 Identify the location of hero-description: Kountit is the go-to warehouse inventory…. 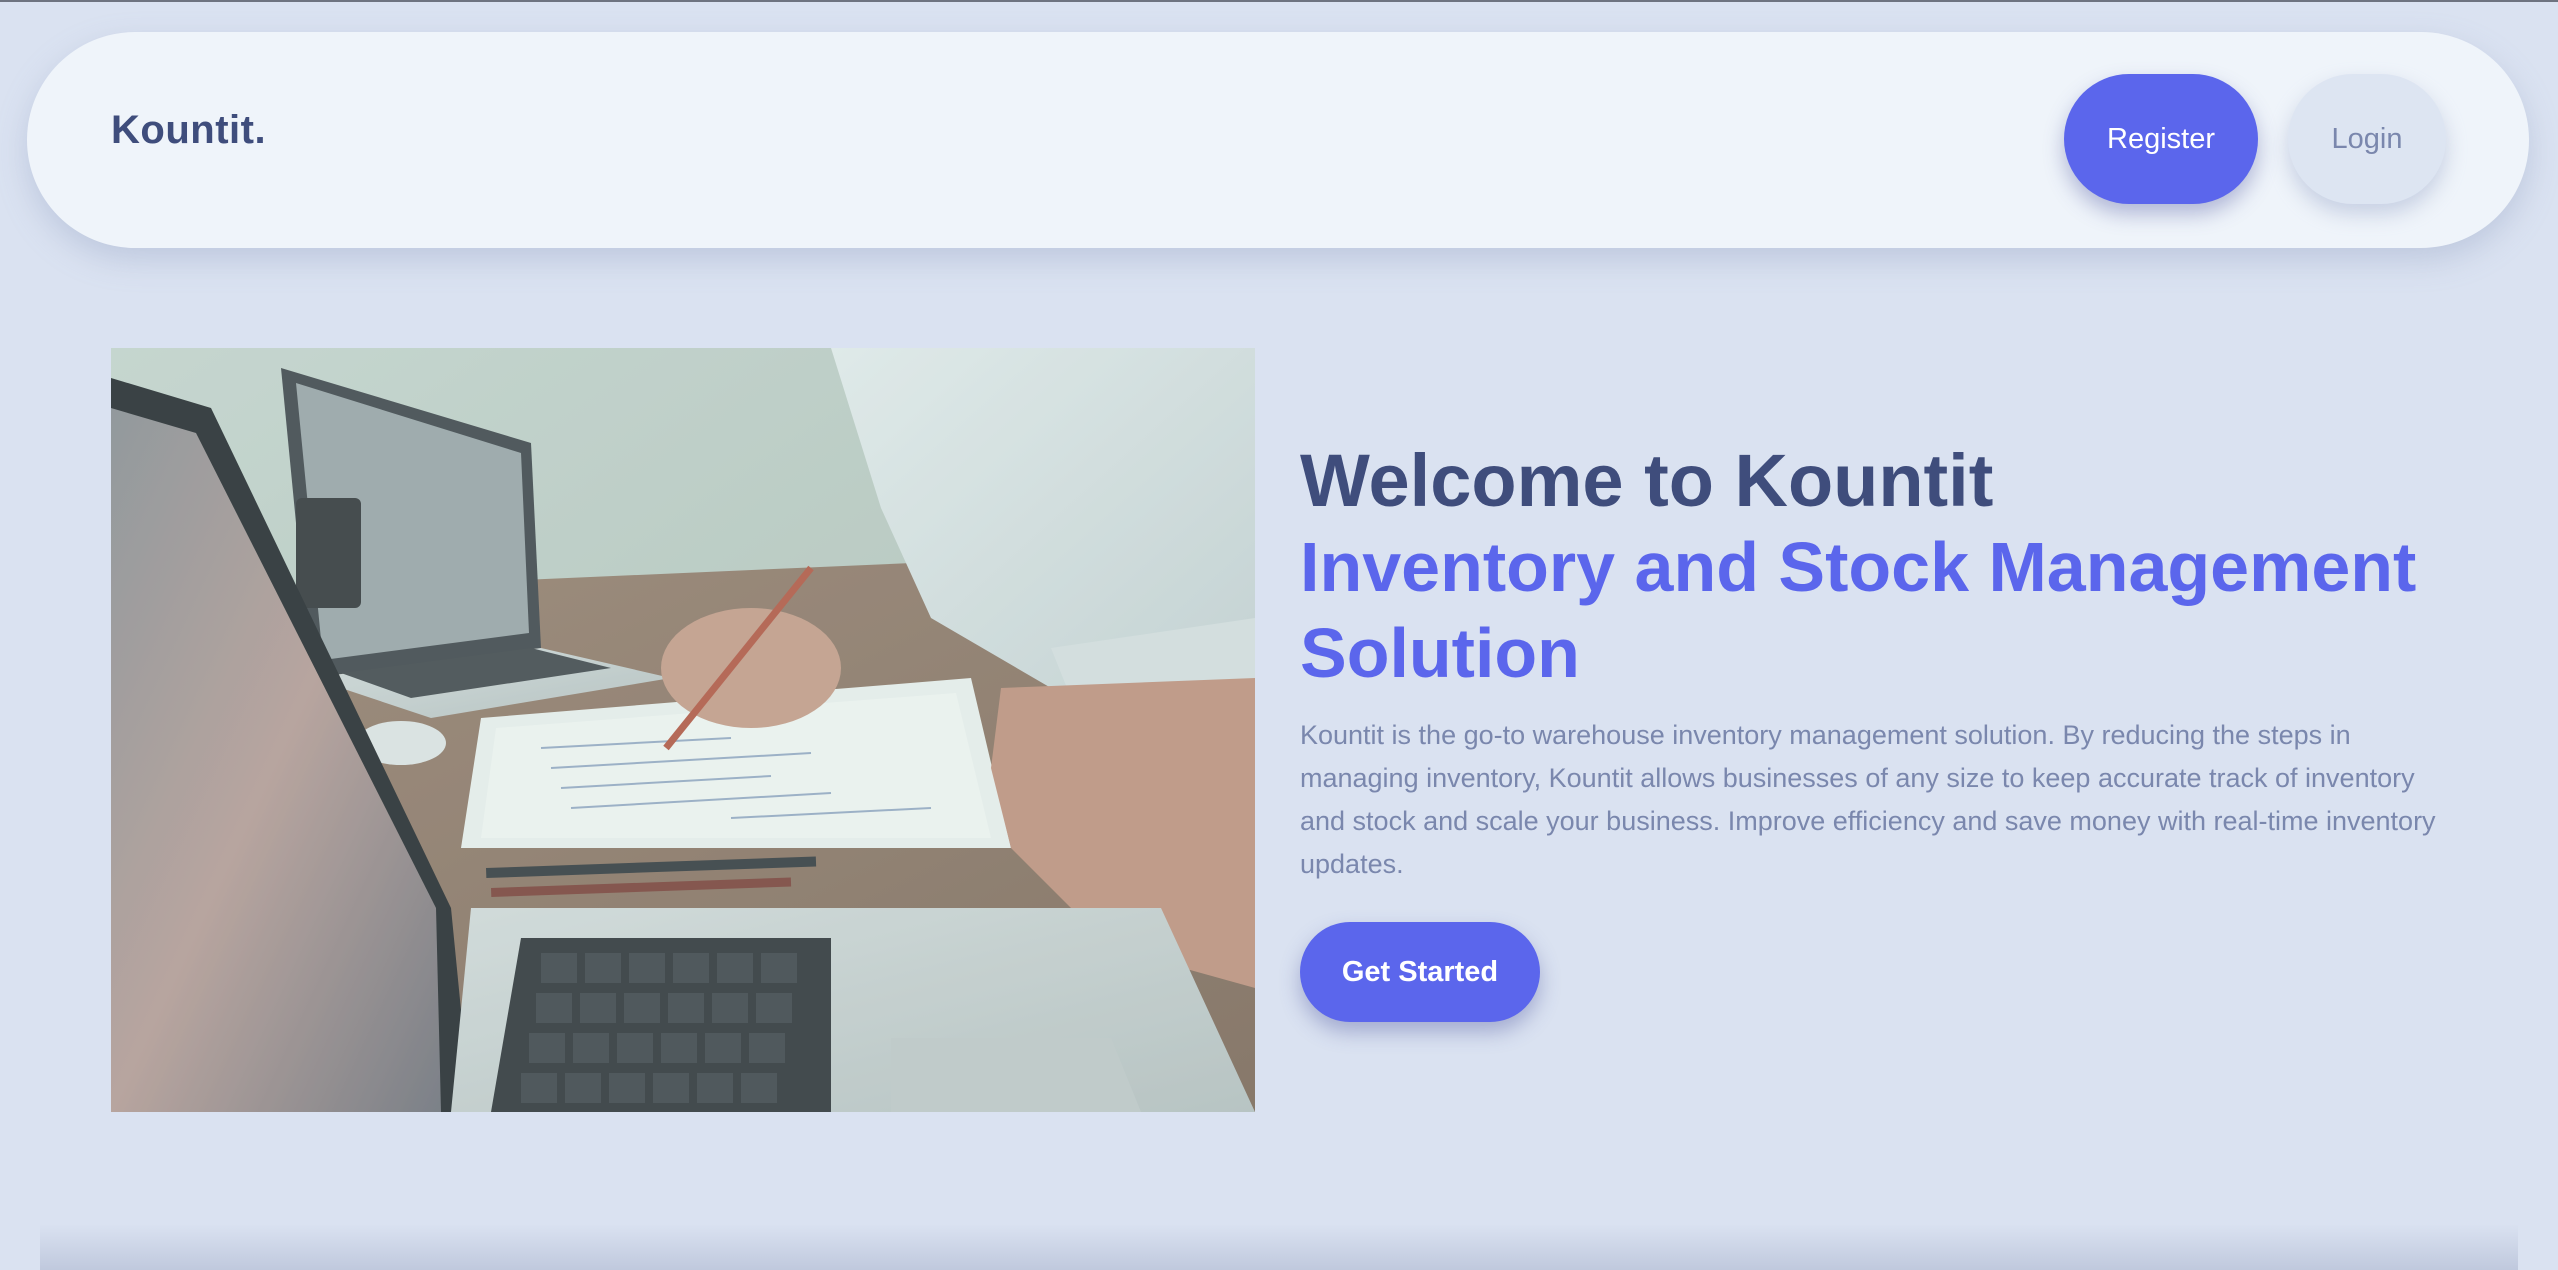
(1868, 799).